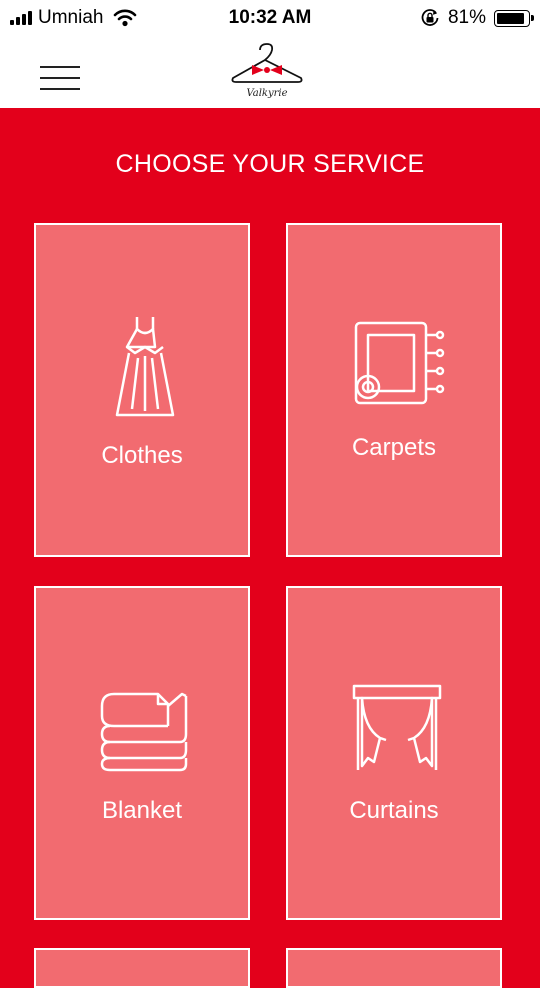  What do you see at coordinates (144, 732) in the screenshot?
I see `blanket-icon` at bounding box center [144, 732].